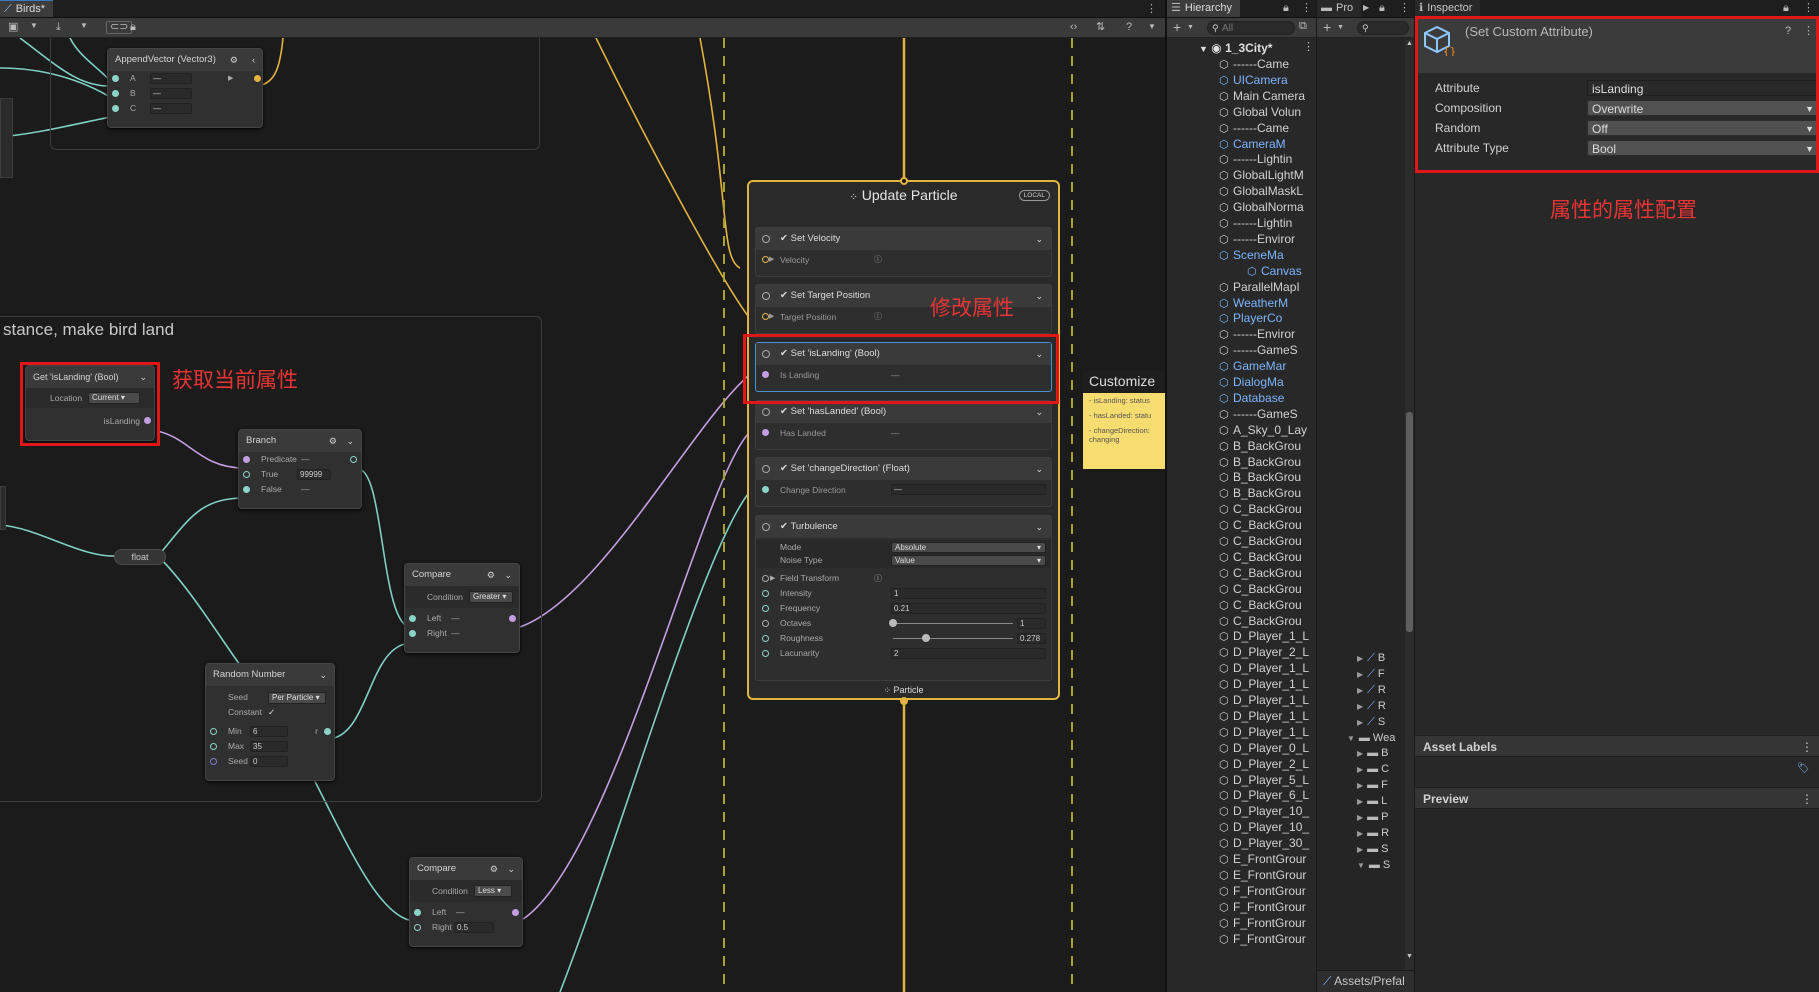 The image size is (1819, 992). I want to click on asset-labels-header: Asset Labels ⋮, so click(1617, 746).